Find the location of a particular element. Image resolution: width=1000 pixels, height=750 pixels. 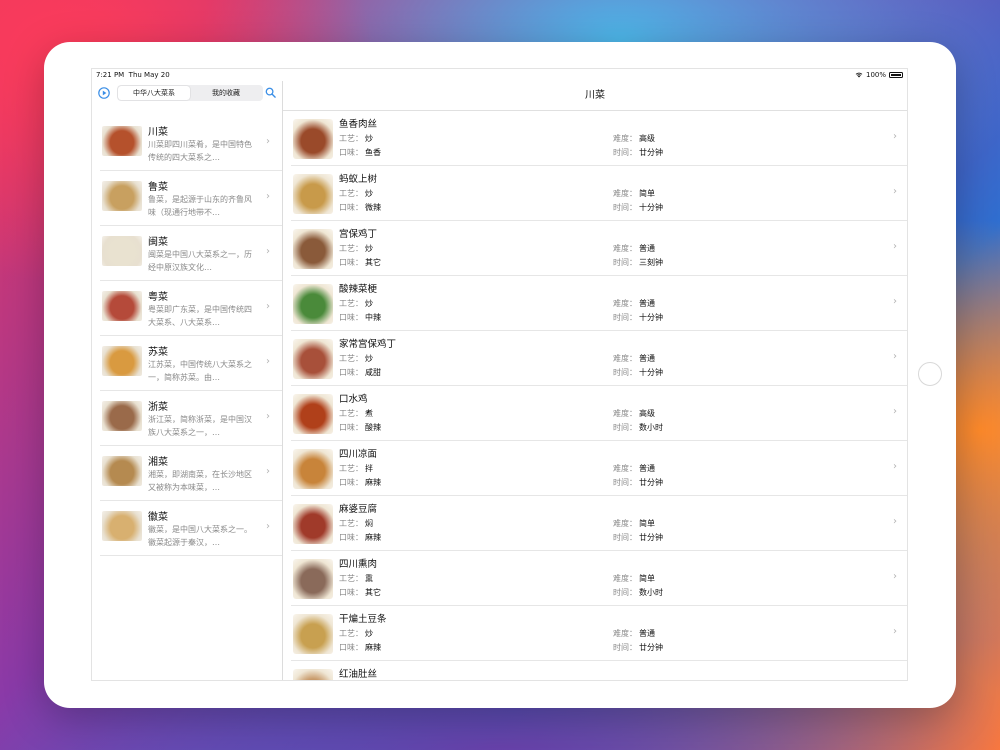

category-title: 徽菜 is located at coordinates (158, 517).